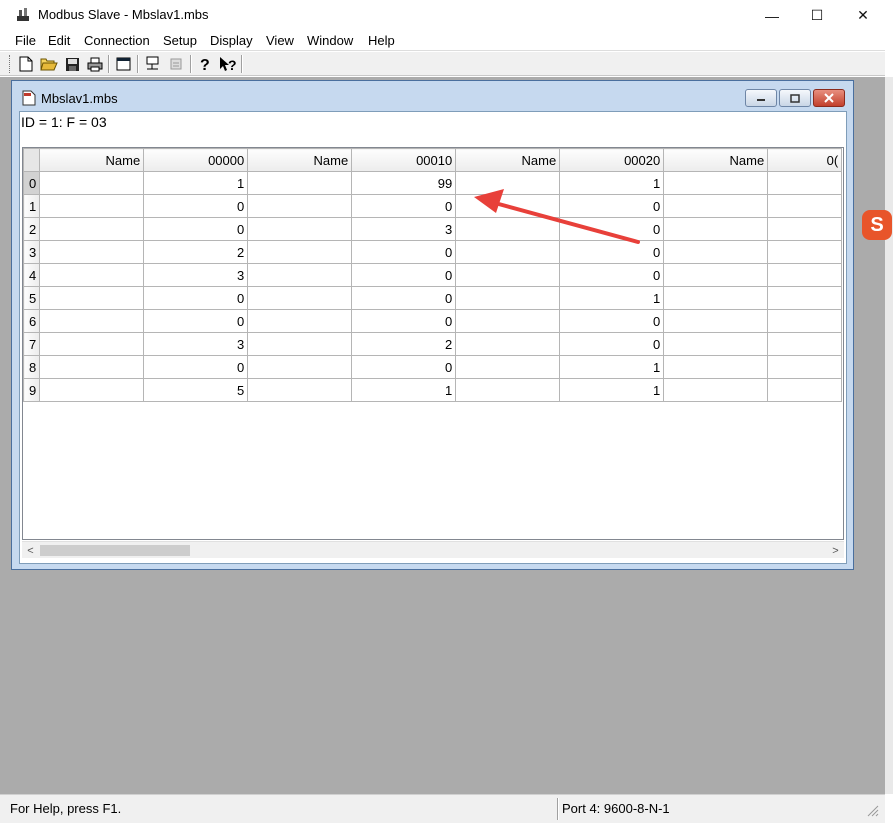 The width and height of the screenshot is (893, 823). I want to click on column-header: 00000, so click(196, 160).